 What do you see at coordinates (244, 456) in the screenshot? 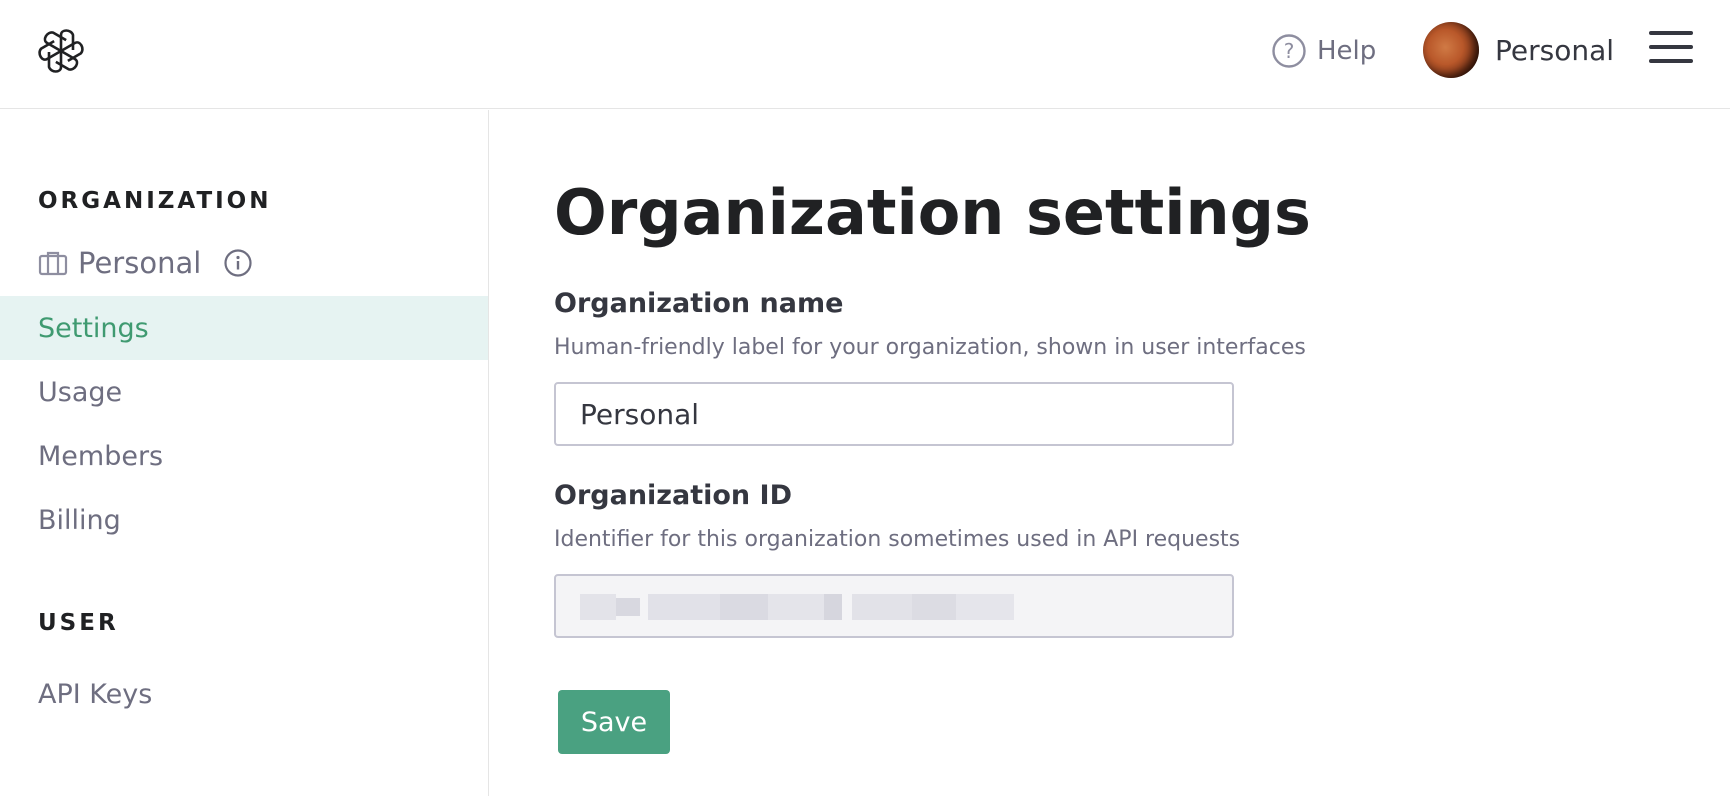
I see `sidebar-item-members: Members` at bounding box center [244, 456].